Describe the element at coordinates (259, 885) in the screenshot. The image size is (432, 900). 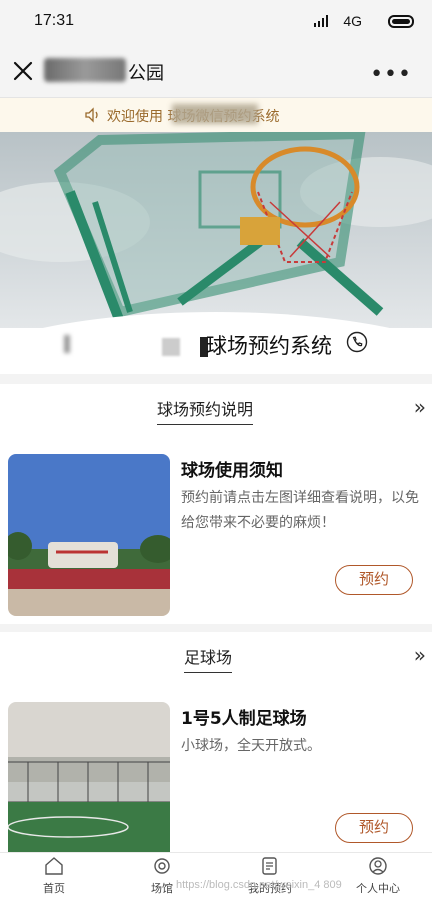
I see `watermark-text: https://blog.csdn.net/weixin_4 809` at that location.